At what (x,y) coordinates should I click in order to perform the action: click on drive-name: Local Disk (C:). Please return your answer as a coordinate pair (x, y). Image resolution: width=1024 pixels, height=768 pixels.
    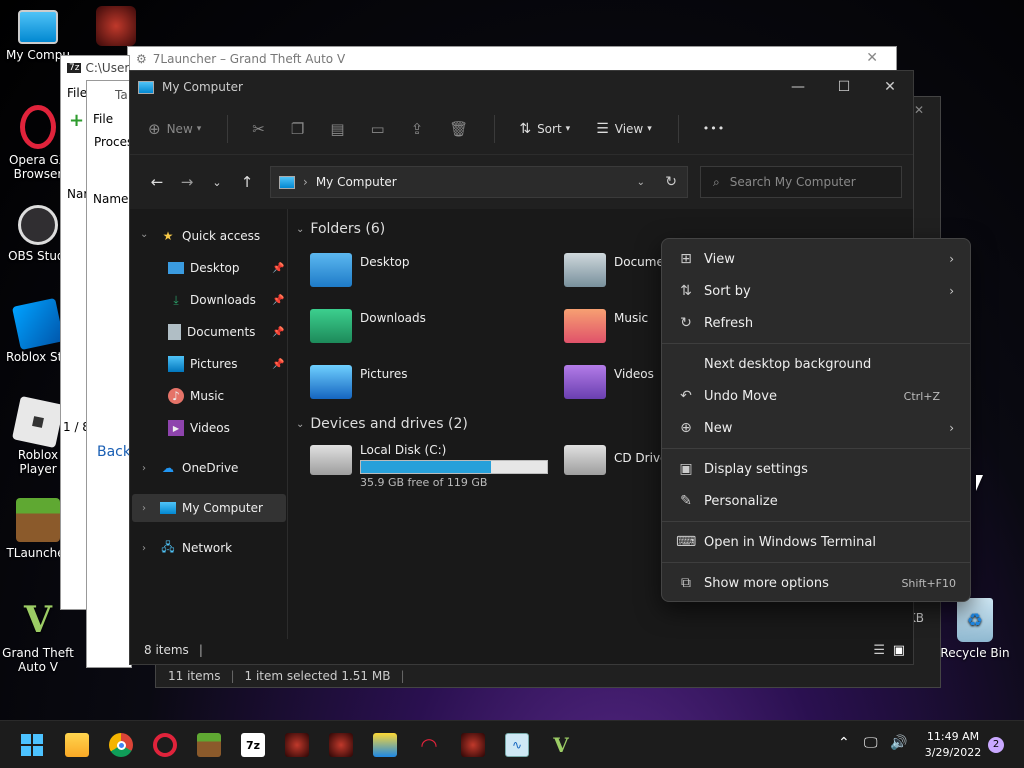
    Looking at the image, I should click on (403, 450).